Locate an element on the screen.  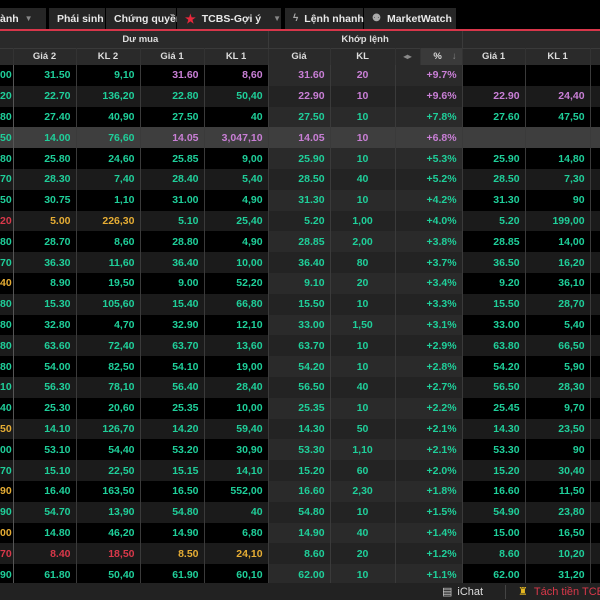
cell-gia1: 32.90 is located at coordinates (172, 325).